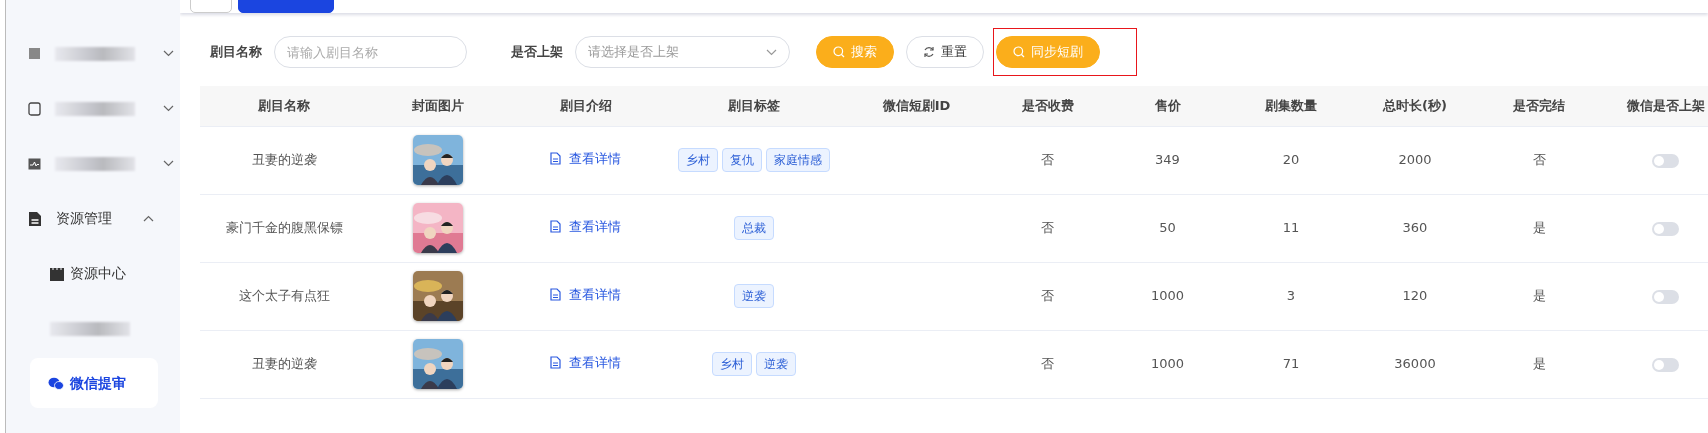 Image resolution: width=1708 pixels, height=433 pixels. Describe the element at coordinates (1291, 106) in the screenshot. I see `column-header: 剧集数量` at that location.